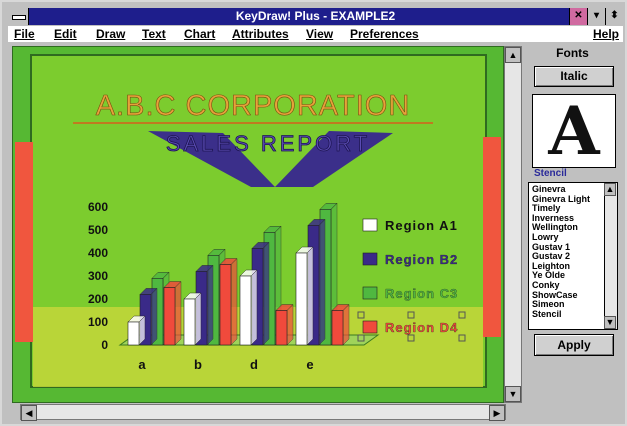 The height and width of the screenshot is (426, 627). I want to click on menu-attributes: Attributes, so click(260, 34).